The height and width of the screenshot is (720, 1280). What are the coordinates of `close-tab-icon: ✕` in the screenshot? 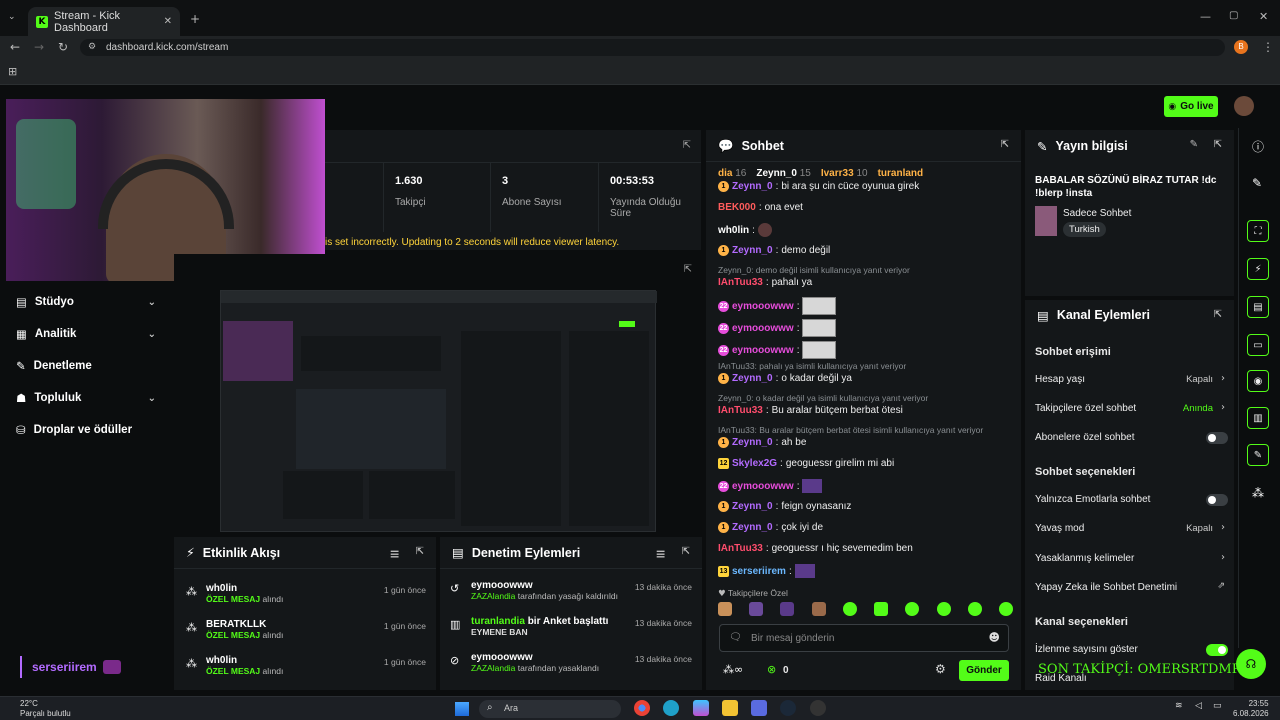 It's located at (168, 21).